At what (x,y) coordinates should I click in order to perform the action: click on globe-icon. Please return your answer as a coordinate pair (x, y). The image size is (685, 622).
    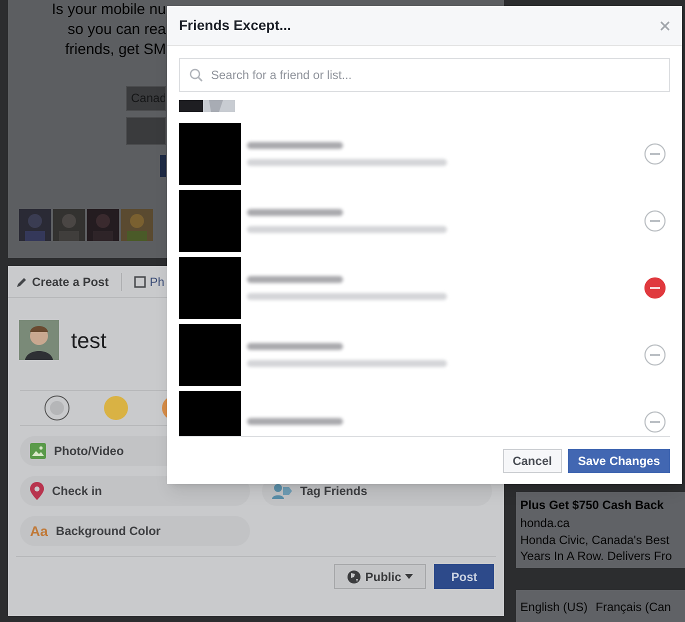
    Looking at the image, I should click on (354, 577).